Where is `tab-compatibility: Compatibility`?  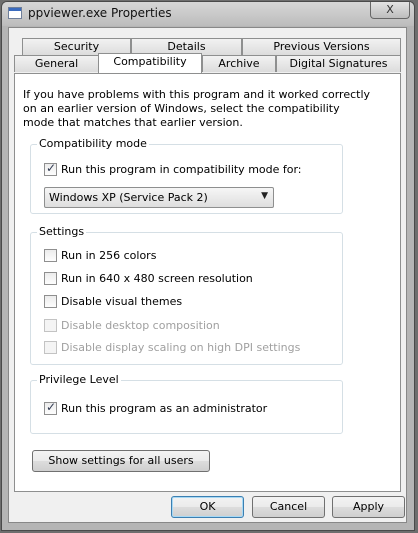 tab-compatibility: Compatibility is located at coordinates (150, 63).